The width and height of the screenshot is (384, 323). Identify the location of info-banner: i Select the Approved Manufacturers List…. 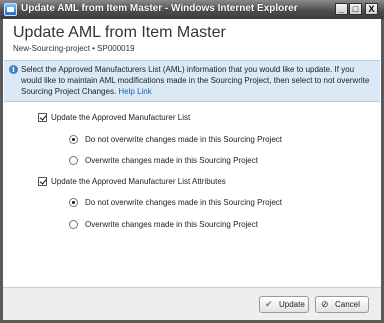
(192, 81).